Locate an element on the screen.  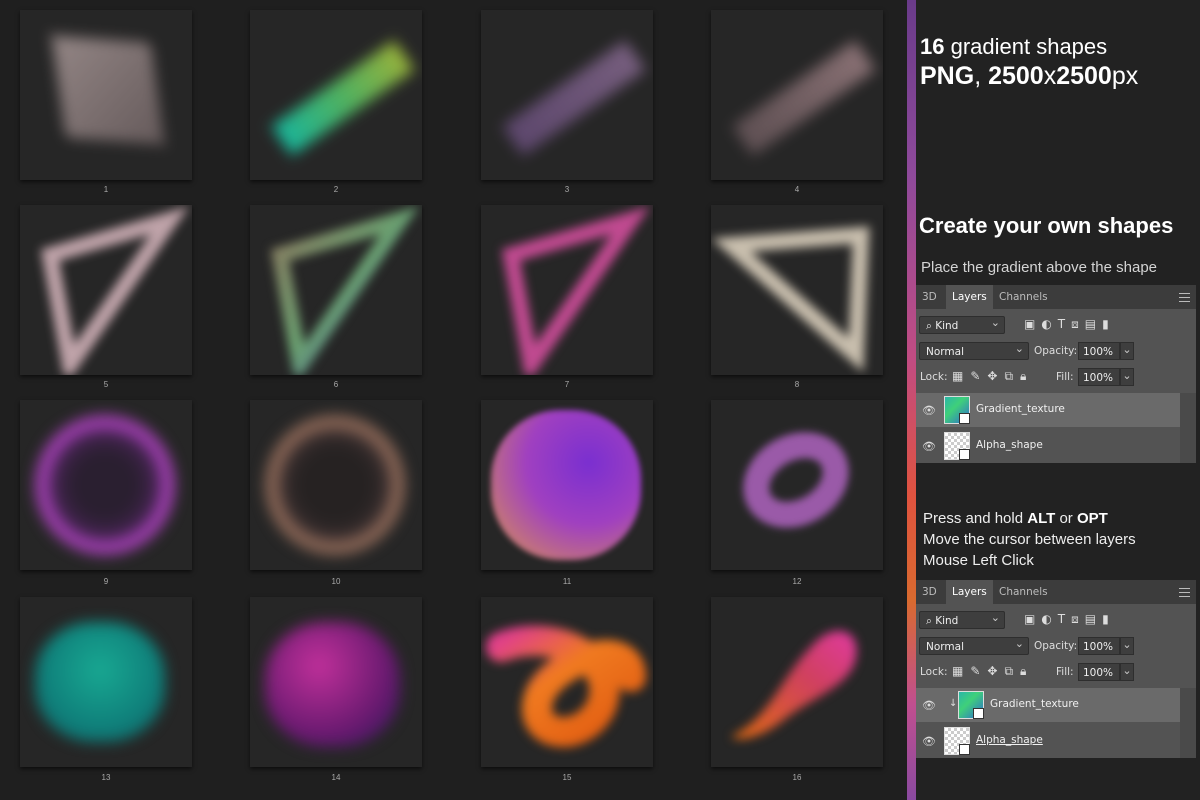
tile-number: 11 is located at coordinates (567, 581).